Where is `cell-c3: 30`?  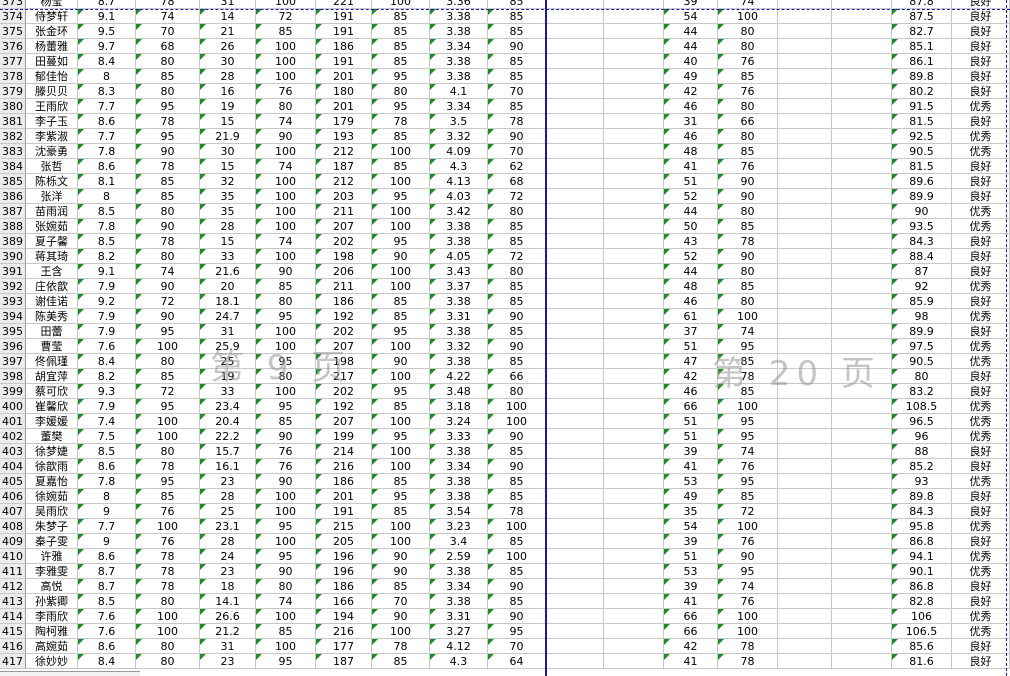
cell-c3: 30 is located at coordinates (228, 61).